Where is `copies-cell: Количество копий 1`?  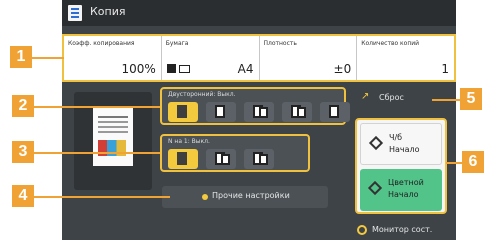 copies-cell: Количество копий 1 is located at coordinates (405, 58).